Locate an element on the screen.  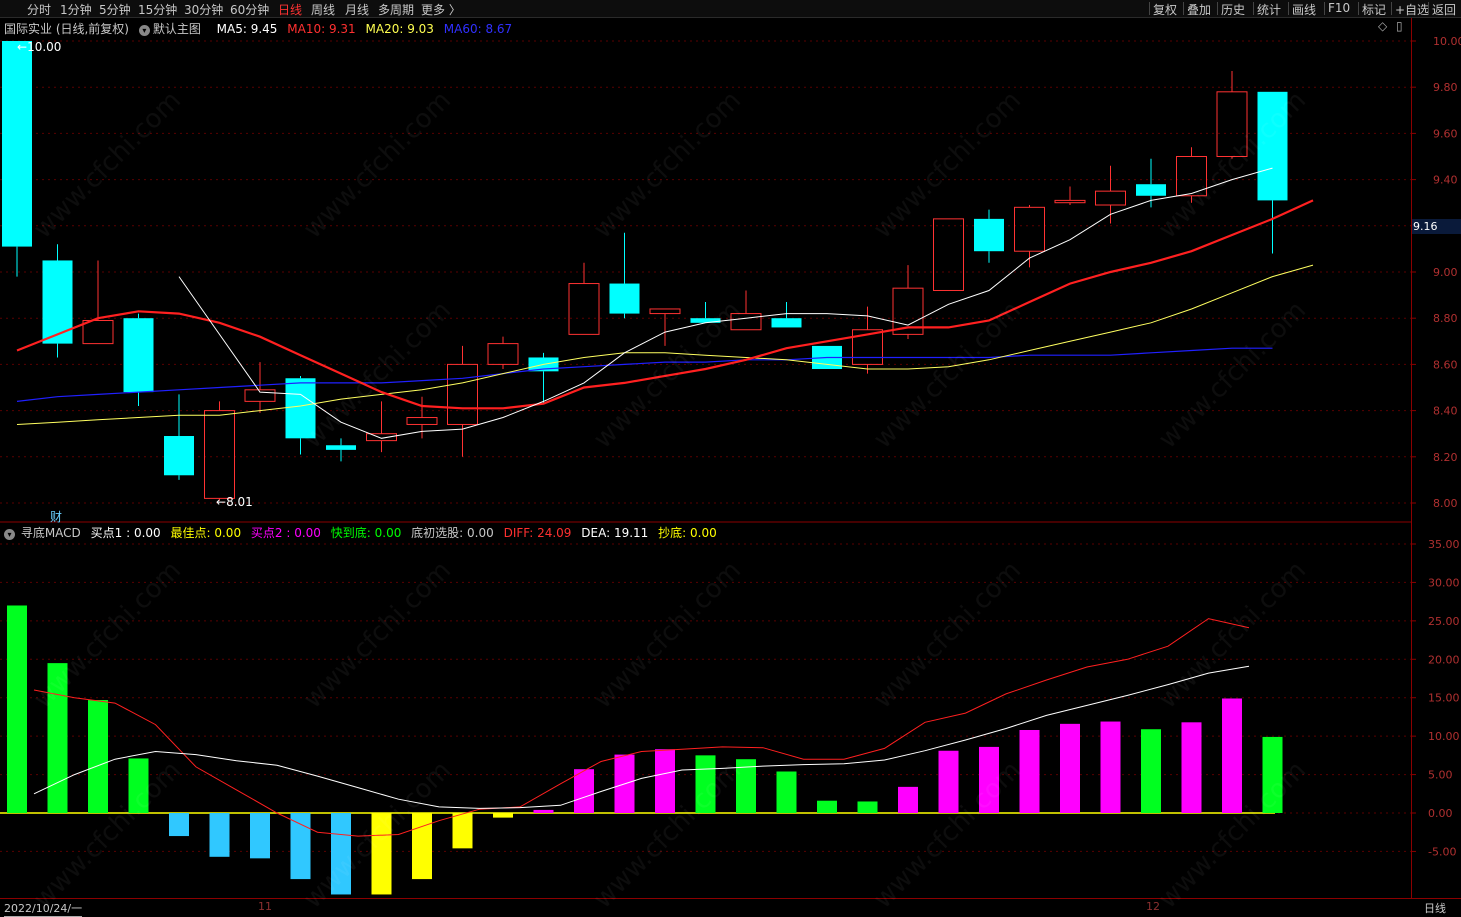
month-12-label: 12 is located at coordinates (1153, 906).